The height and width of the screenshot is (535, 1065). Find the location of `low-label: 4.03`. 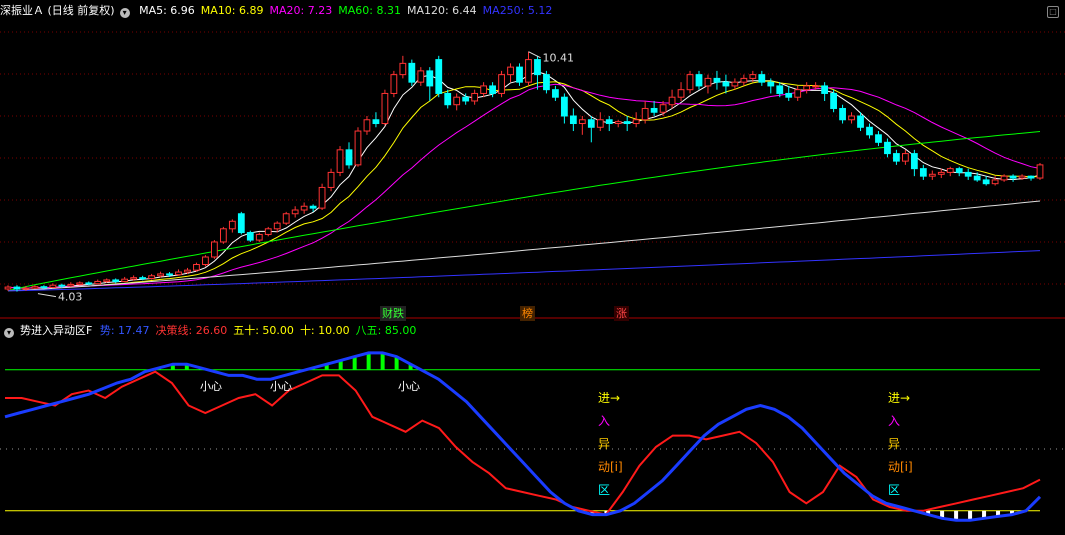

low-label: 4.03 is located at coordinates (70, 297).